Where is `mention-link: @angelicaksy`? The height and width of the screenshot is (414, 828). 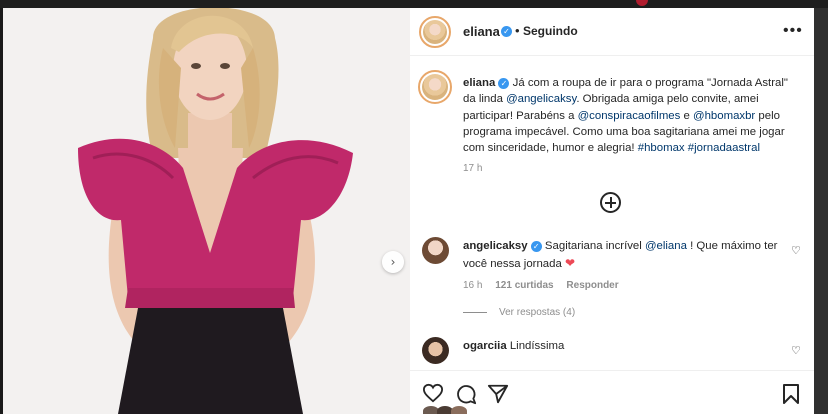
mention-link: @angelicaksy is located at coordinates (541, 99).